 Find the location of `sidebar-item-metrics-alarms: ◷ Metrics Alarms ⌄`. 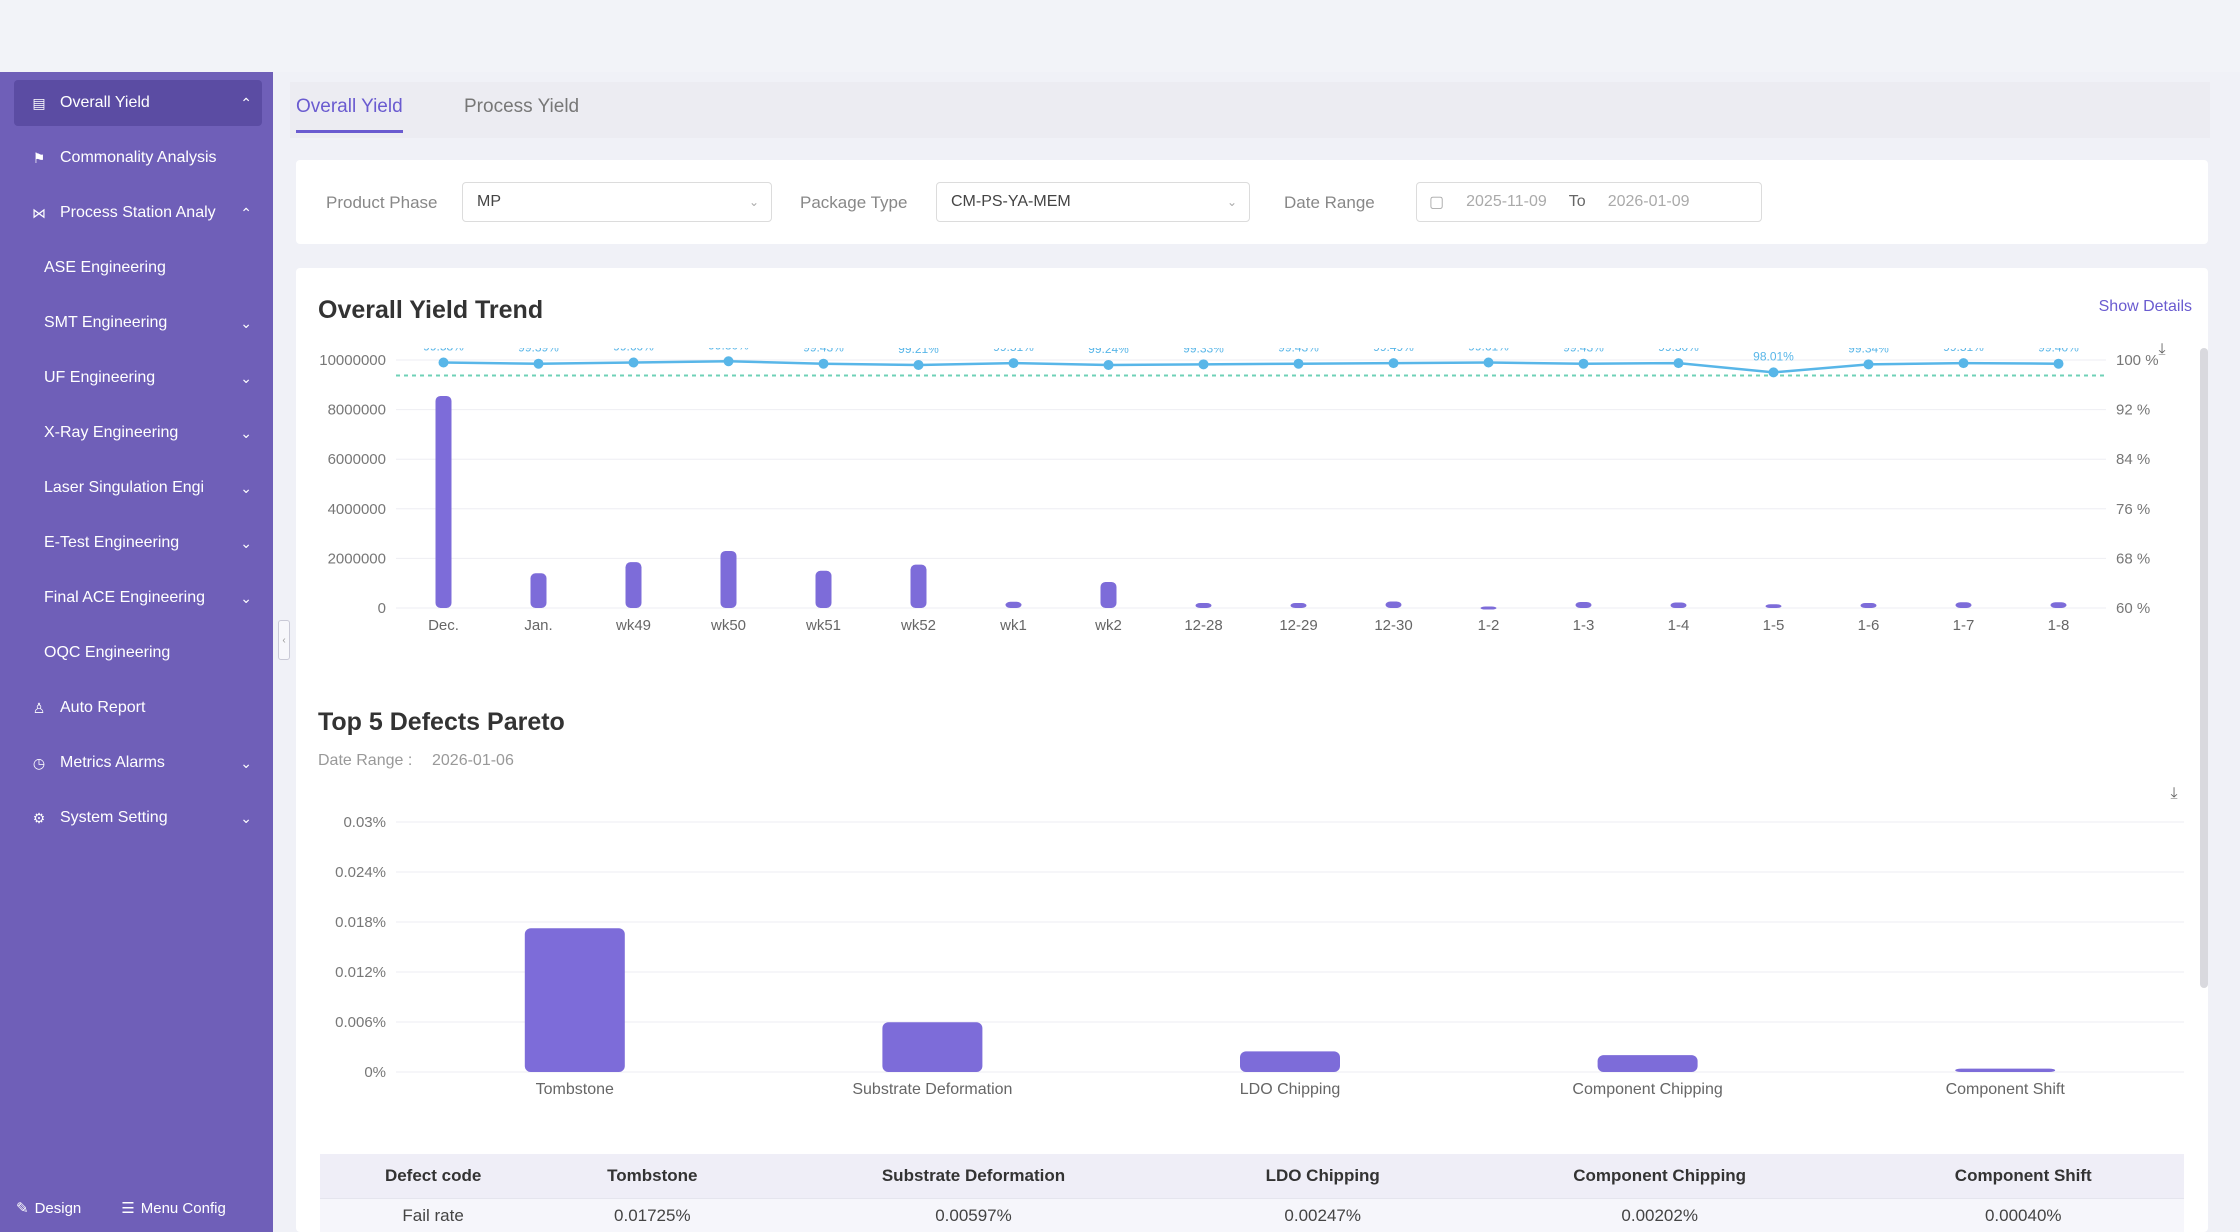

sidebar-item-metrics-alarms: ◷ Metrics Alarms ⌄ is located at coordinates (138, 763).